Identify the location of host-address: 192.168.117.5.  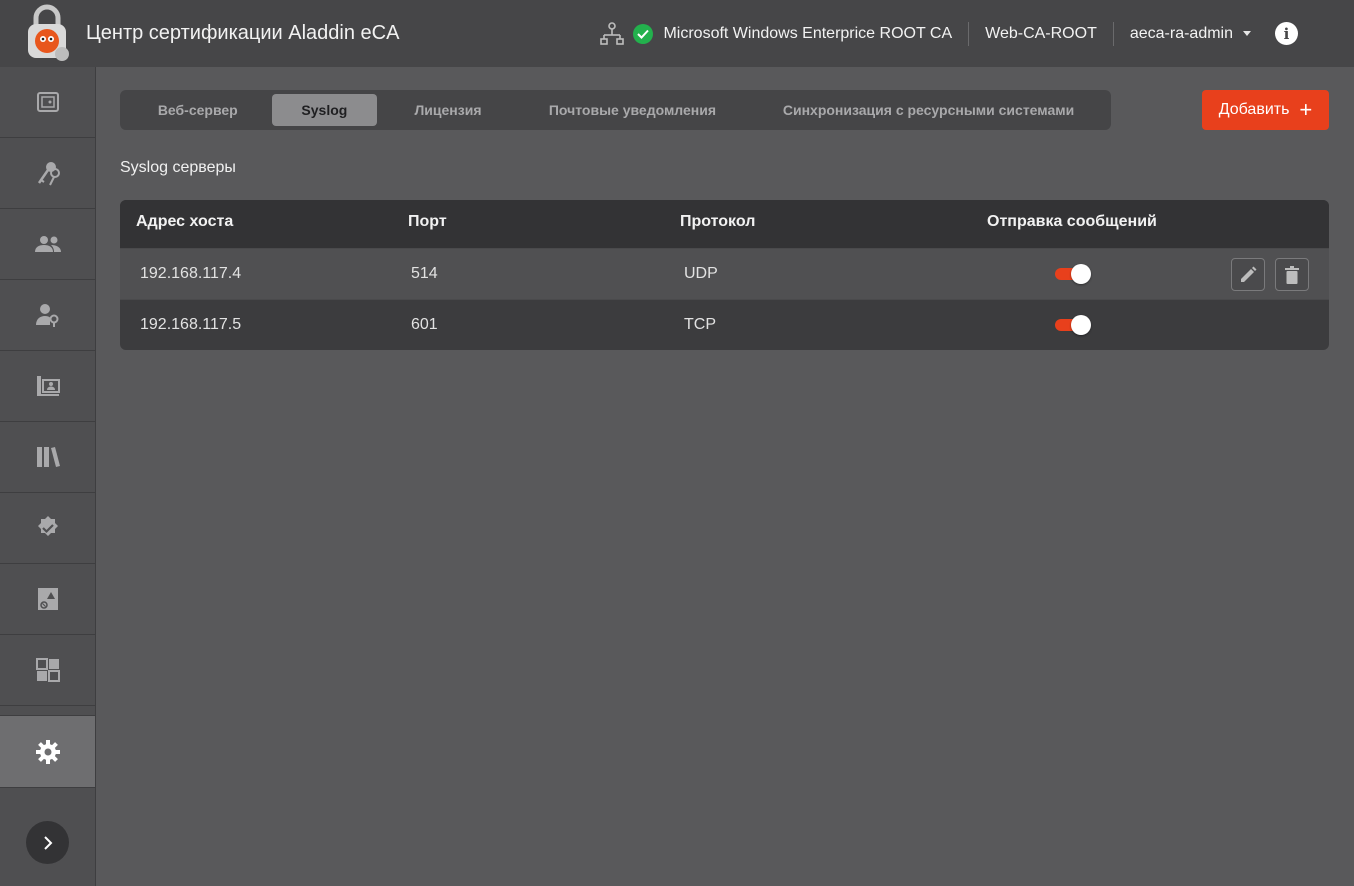
(191, 324).